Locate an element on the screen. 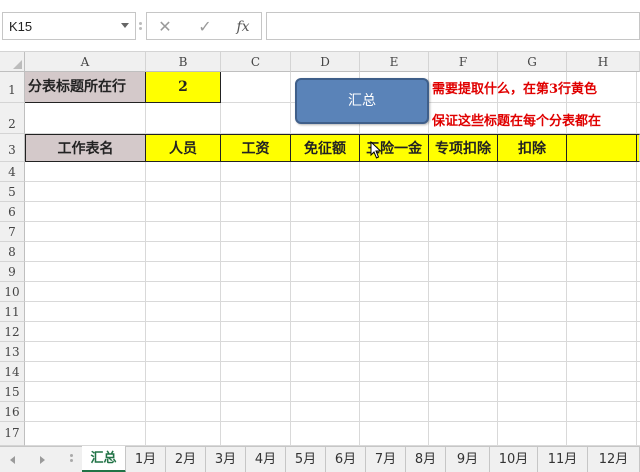 The height and width of the screenshot is (472, 640). row-header: 5 is located at coordinates (12, 192).